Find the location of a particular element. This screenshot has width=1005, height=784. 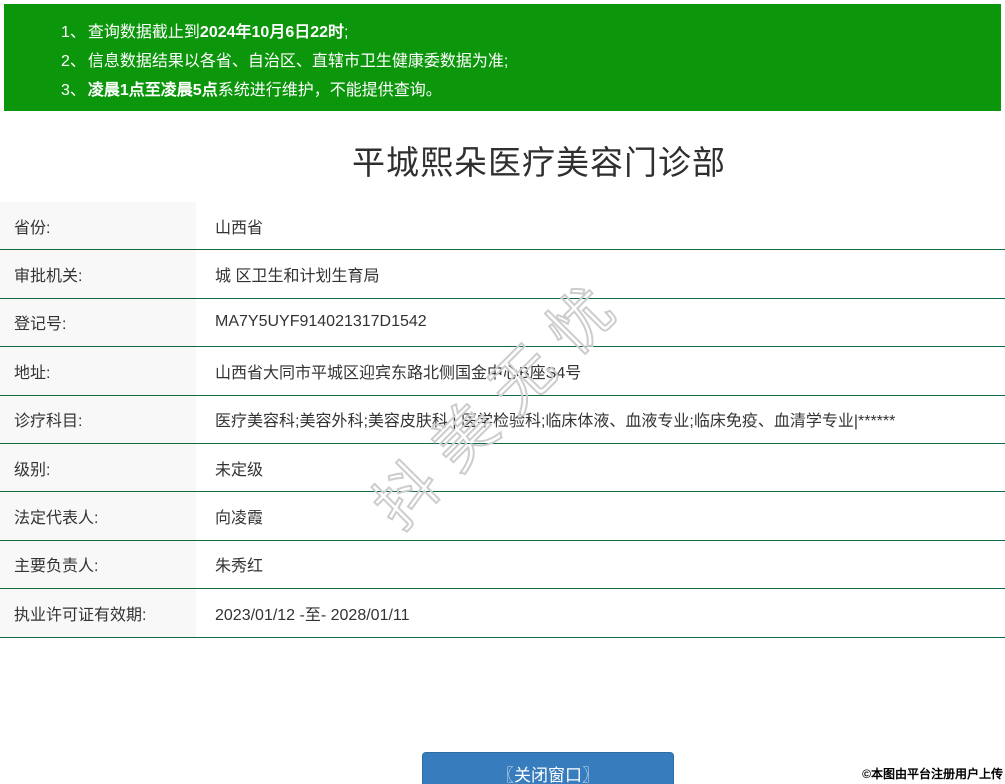

row-value: 未定级 is located at coordinates (600, 467).